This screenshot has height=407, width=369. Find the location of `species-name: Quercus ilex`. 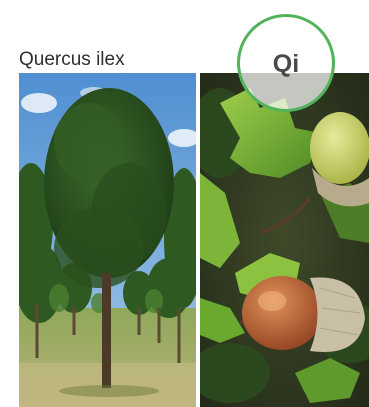

species-name: Quercus ilex is located at coordinates (72, 59).